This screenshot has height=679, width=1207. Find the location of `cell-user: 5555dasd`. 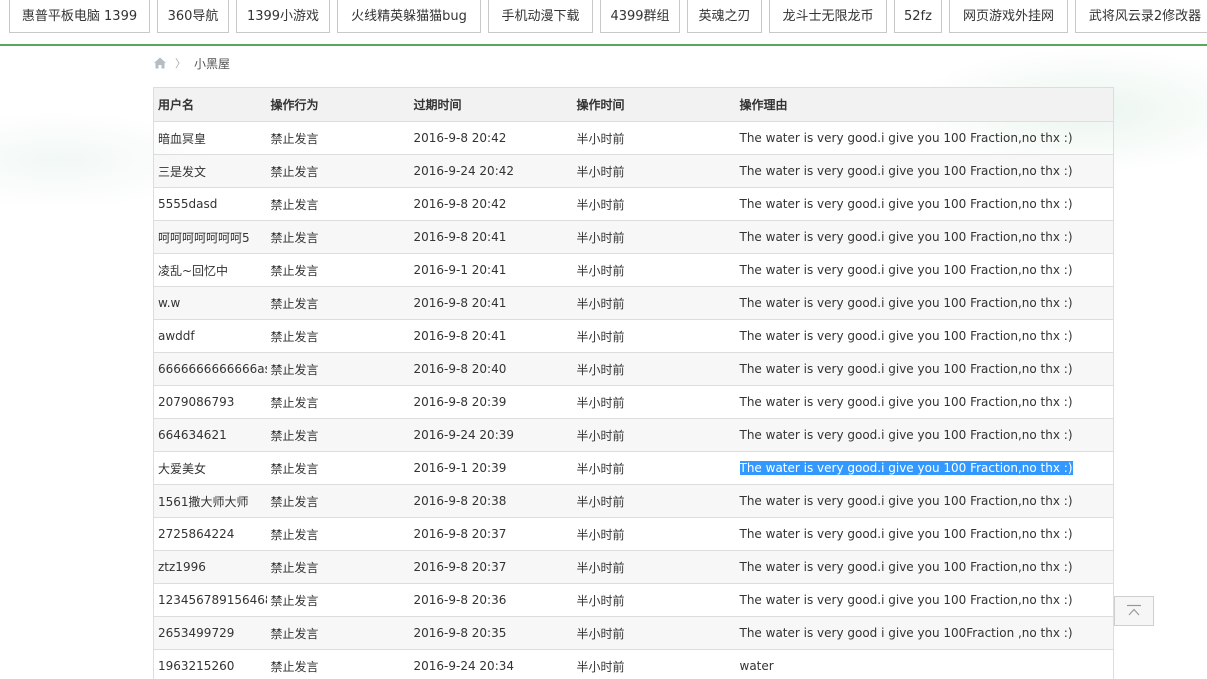

cell-user: 5555dasd is located at coordinates (210, 204).